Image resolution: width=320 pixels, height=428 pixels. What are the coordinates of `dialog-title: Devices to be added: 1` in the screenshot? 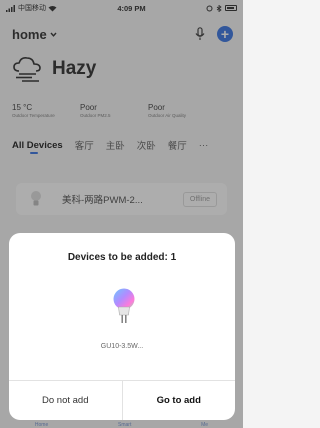 It's located at (122, 257).